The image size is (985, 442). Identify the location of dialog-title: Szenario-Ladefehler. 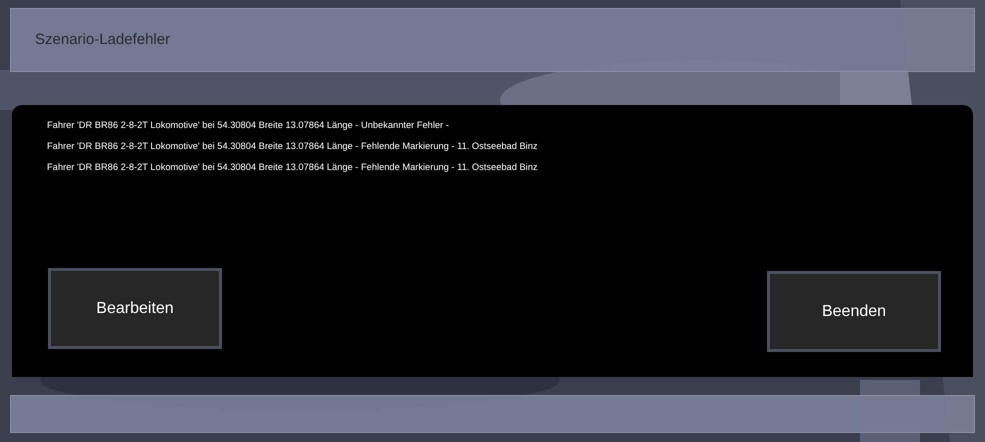
(102, 40).